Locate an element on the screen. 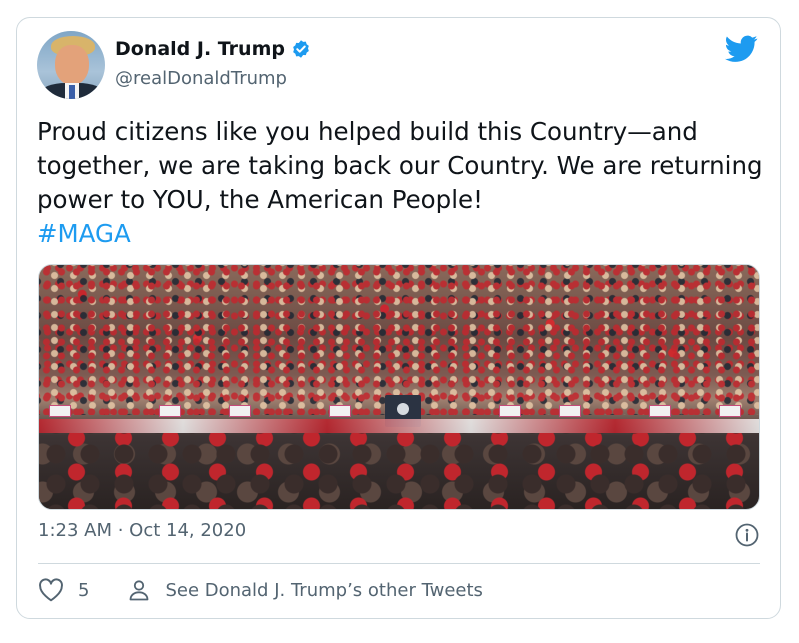  avatar-face is located at coordinates (72, 65).